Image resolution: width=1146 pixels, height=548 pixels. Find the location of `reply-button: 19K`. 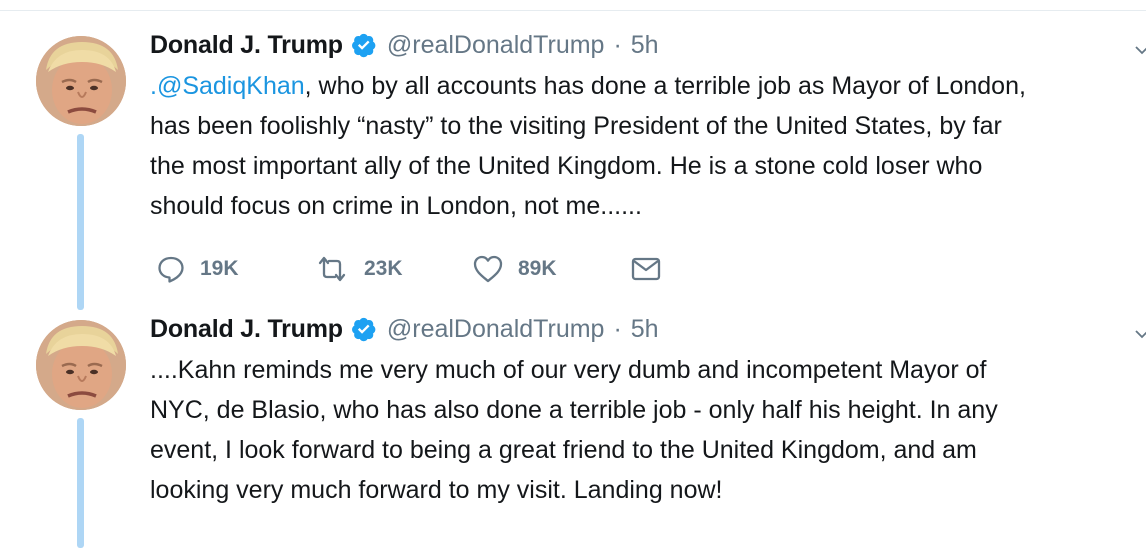

reply-button: 19K is located at coordinates (235, 269).